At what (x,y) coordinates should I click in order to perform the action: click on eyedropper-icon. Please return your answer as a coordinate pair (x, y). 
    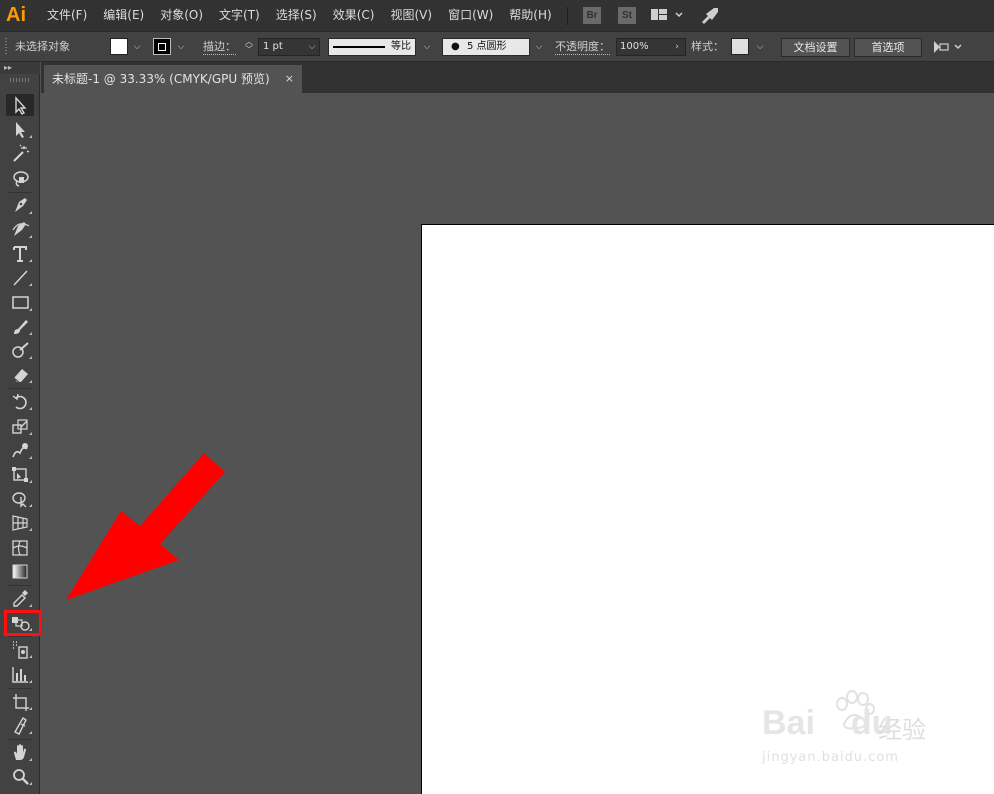
    Looking at the image, I should click on (20, 598).